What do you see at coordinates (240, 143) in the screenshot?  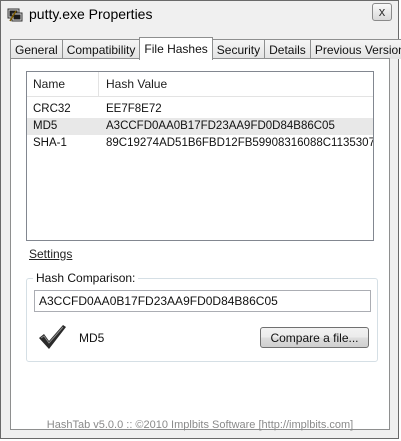 I see `hash-value: 89C19274AD51B6FBD12FB59908316088C1135307` at bounding box center [240, 143].